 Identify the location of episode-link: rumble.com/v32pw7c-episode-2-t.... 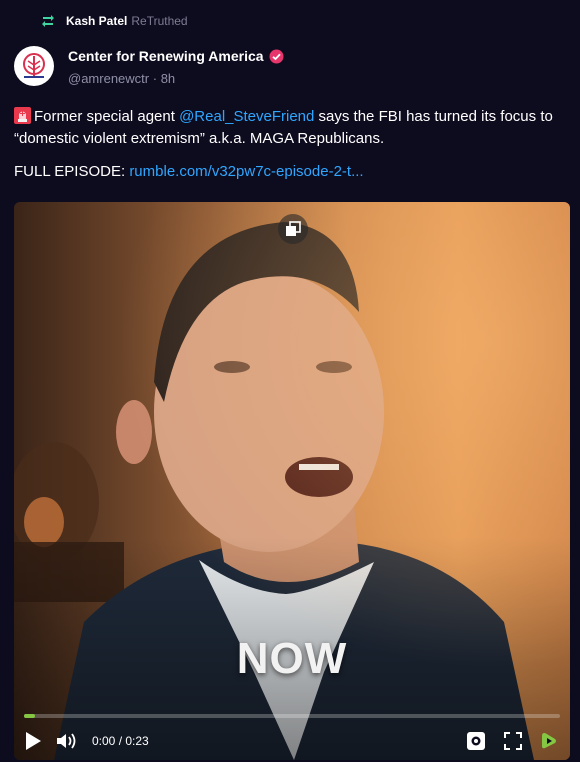
(246, 171).